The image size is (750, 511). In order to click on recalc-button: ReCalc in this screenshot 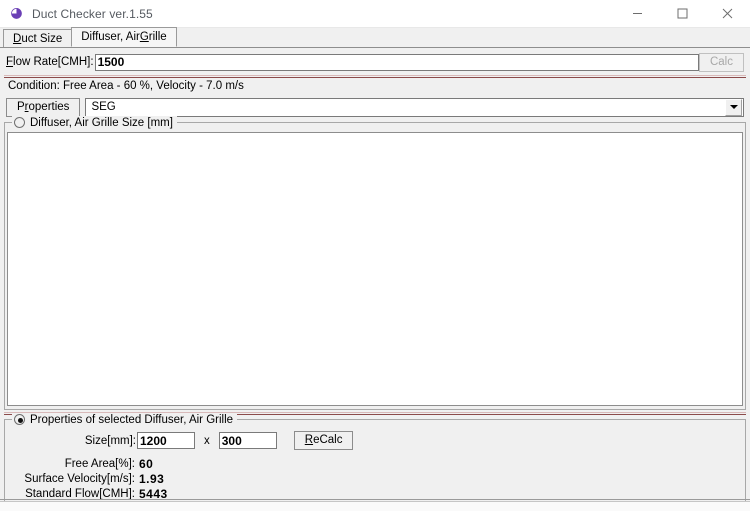, I will do `click(323, 440)`.